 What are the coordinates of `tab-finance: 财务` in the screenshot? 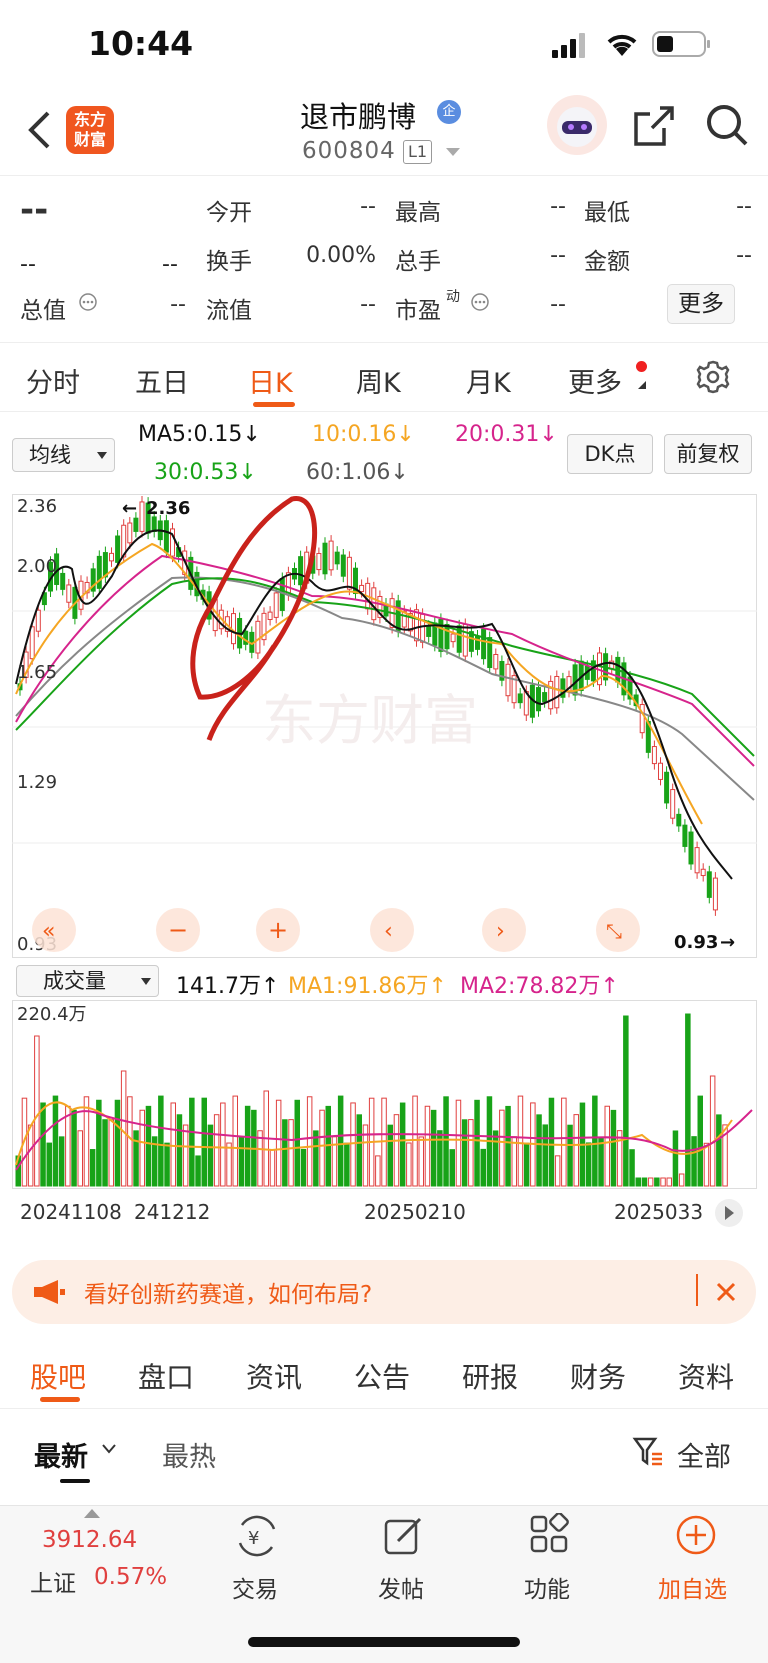 It's located at (598, 1376).